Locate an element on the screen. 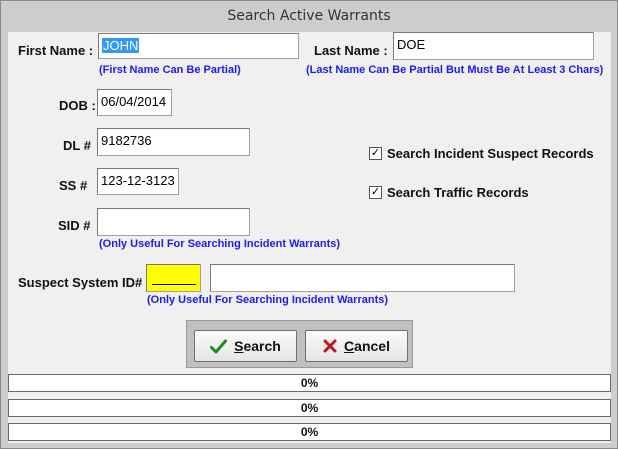 This screenshot has width=618, height=449. x-icon is located at coordinates (330, 346).